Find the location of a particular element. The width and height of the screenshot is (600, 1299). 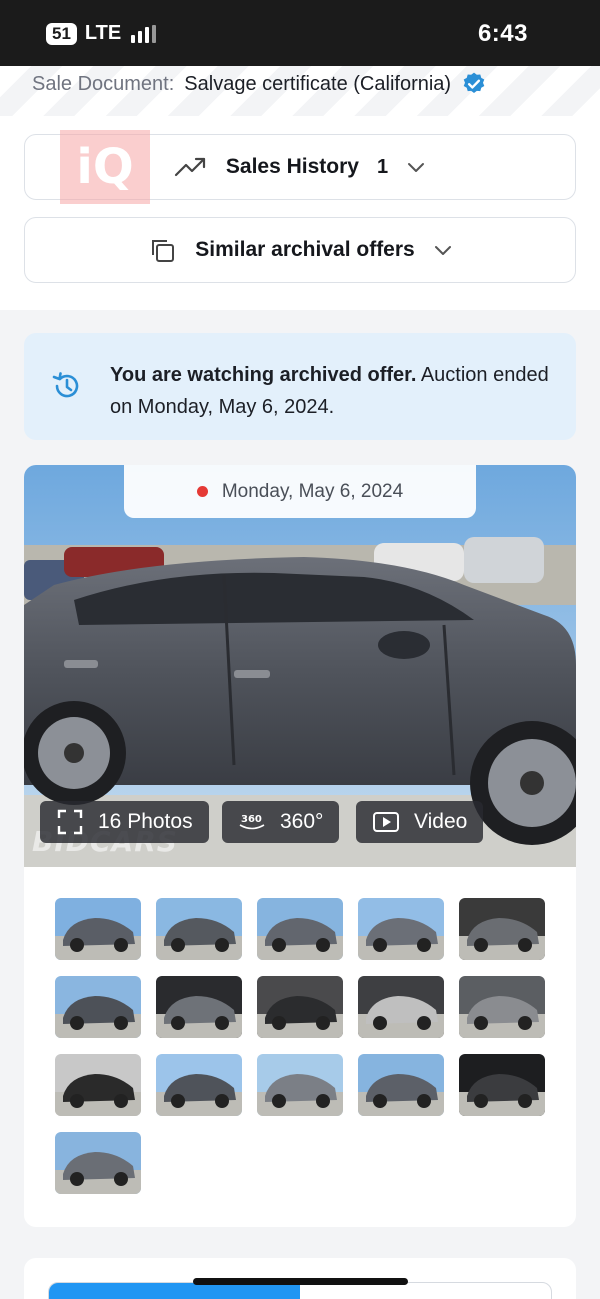

svg-text: 360 is located at coordinates (251, 819).